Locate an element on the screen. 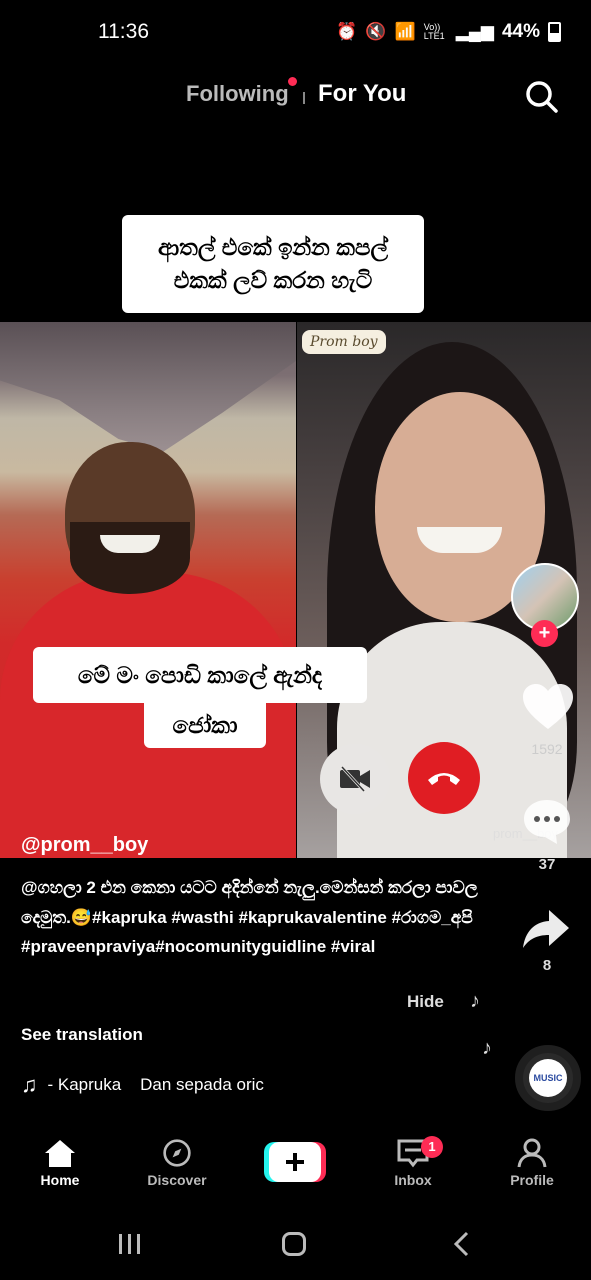  nav-discover: Discover is located at coordinates (177, 1160).